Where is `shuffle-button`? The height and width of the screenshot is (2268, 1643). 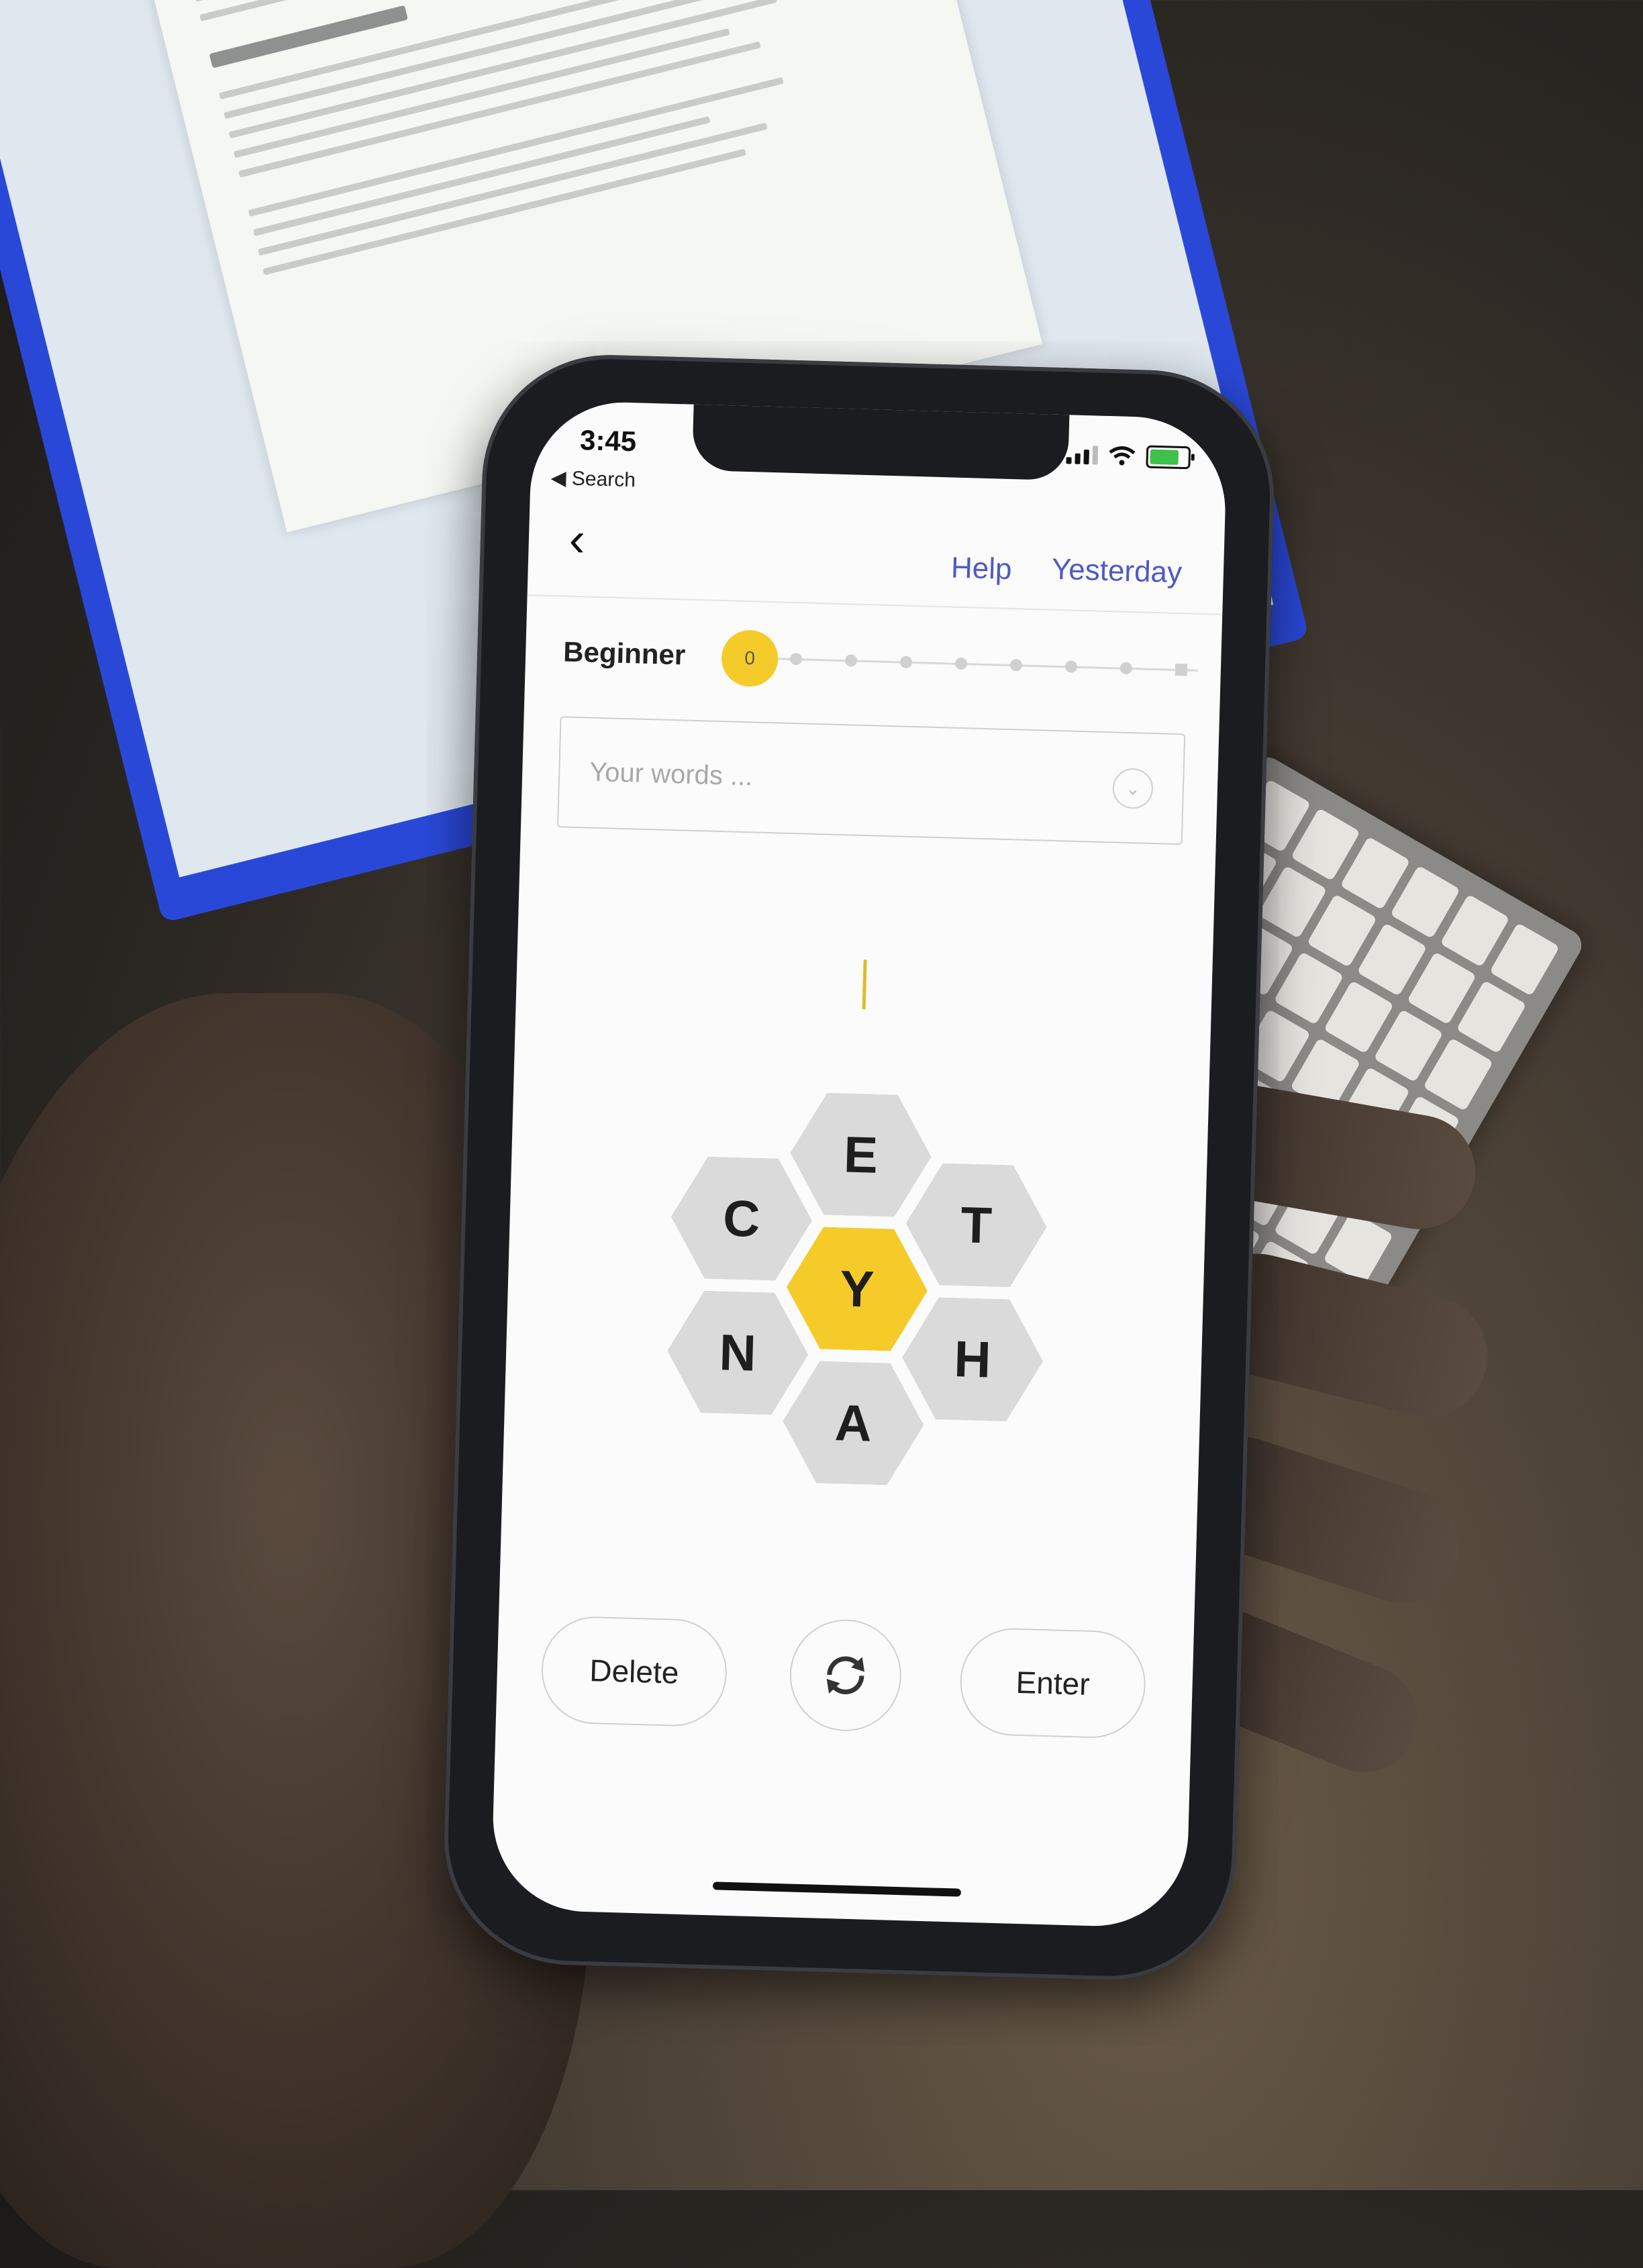 shuffle-button is located at coordinates (845, 1675).